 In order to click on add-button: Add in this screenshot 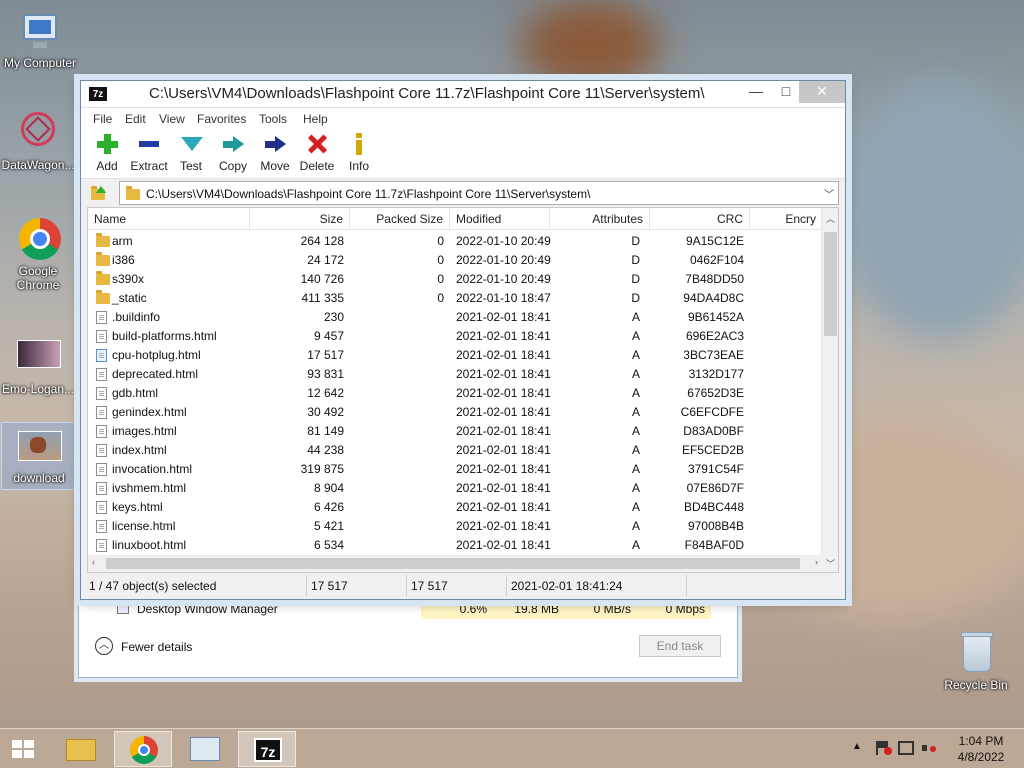, I will do `click(107, 153)`.